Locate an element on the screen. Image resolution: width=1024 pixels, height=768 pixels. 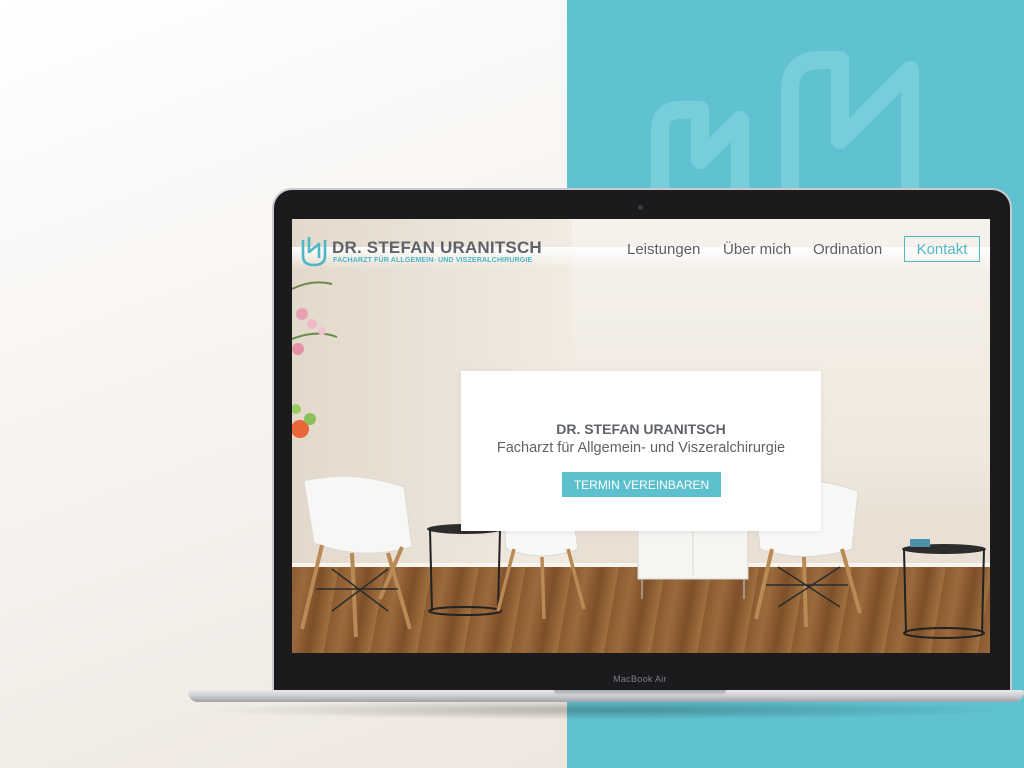
background-monogram-watermark is located at coordinates (785, 120).